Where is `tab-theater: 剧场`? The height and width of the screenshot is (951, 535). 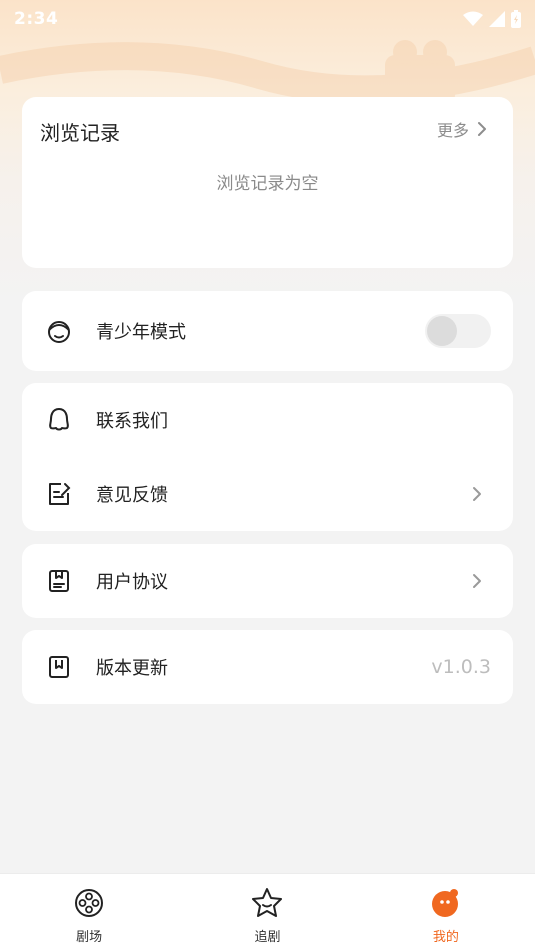
tab-theater: 剧场 is located at coordinates (89, 912).